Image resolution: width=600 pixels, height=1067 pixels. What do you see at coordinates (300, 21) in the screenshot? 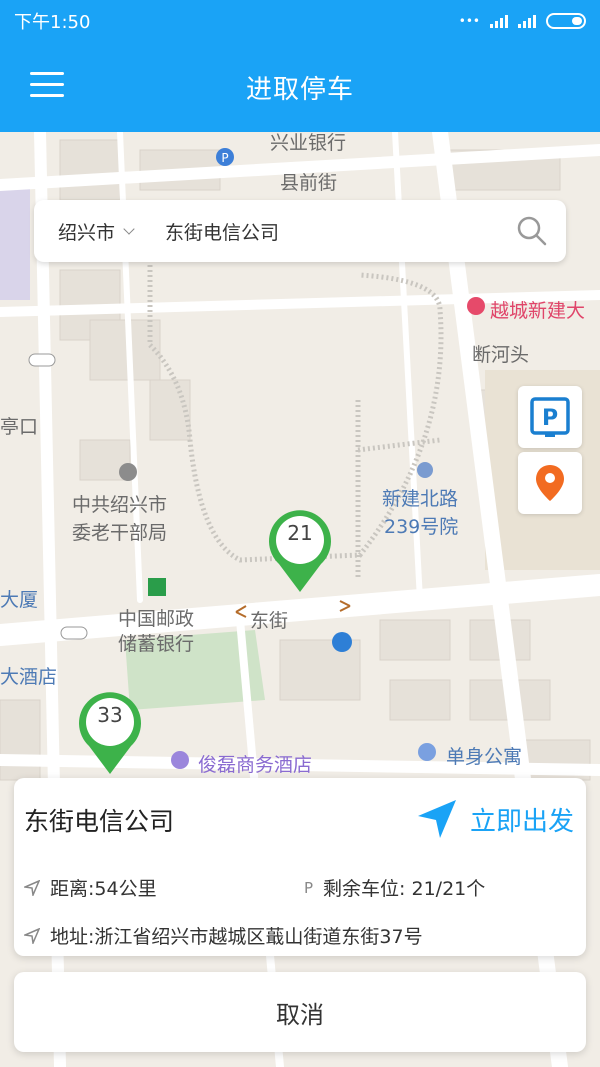
I see `status-bar: 下午1:50 •••` at bounding box center [300, 21].